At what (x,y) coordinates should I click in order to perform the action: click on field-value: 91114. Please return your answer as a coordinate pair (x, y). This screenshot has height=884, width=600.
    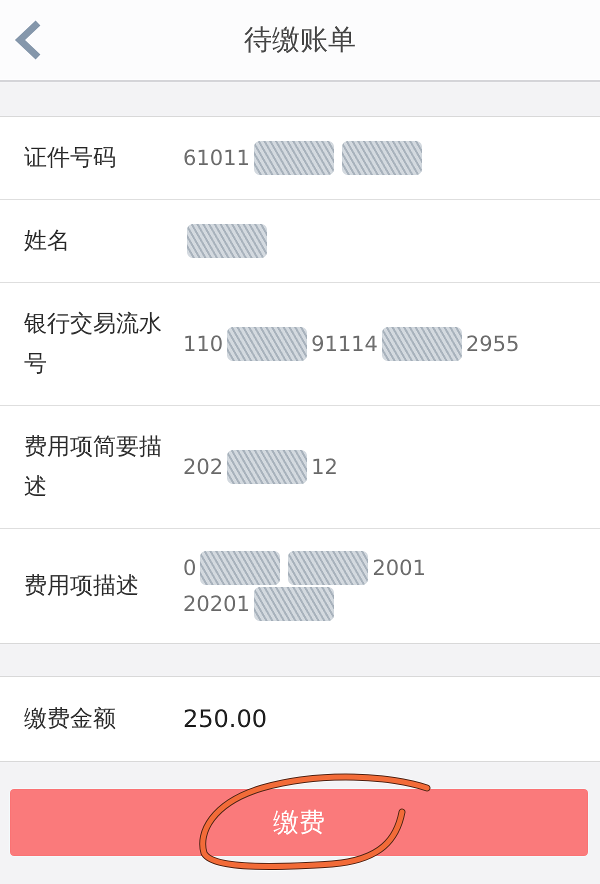
    Looking at the image, I should click on (344, 344).